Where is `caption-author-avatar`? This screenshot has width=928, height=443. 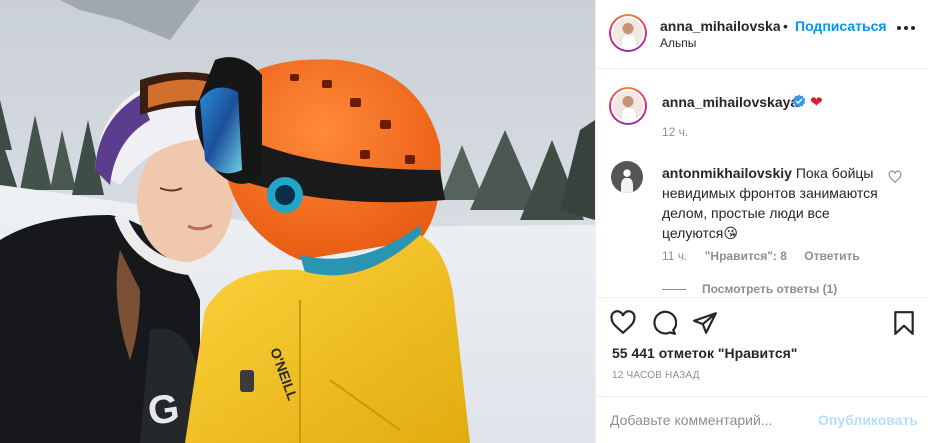 caption-author-avatar is located at coordinates (628, 106).